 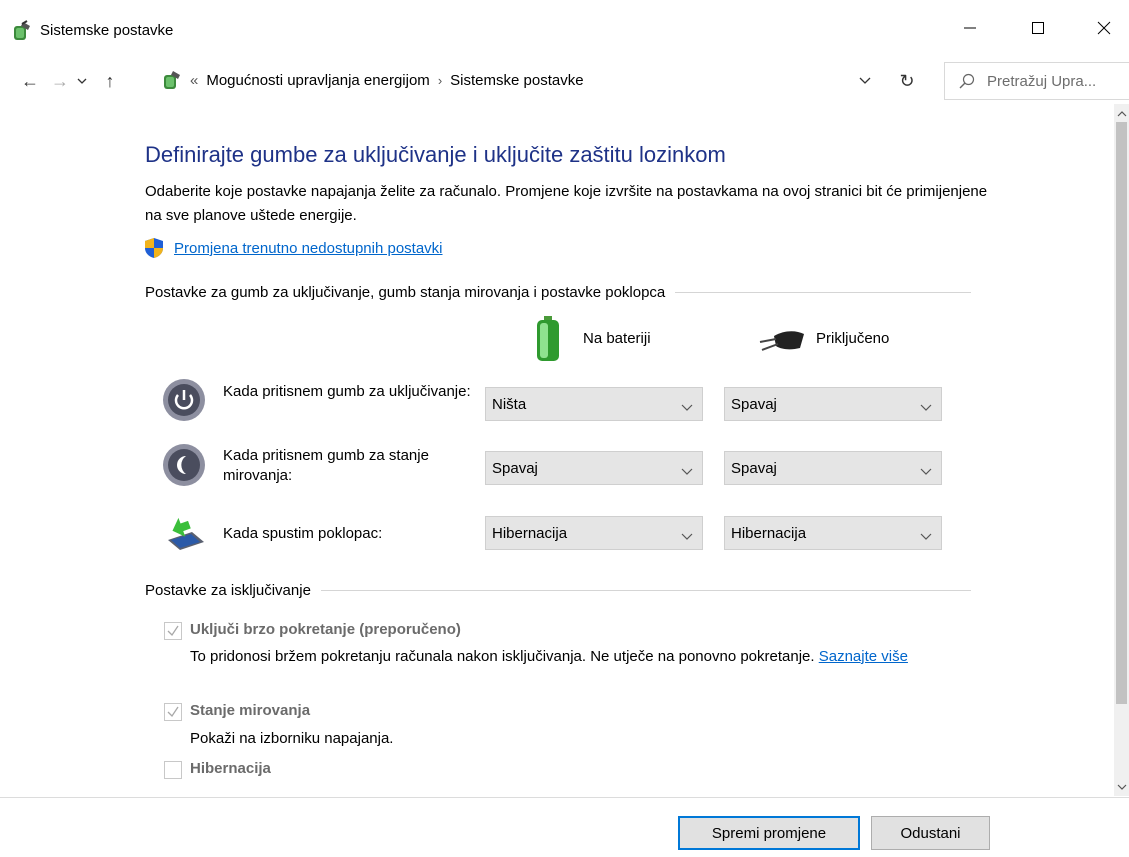 What do you see at coordinates (930, 833) in the screenshot?
I see `cancel-button: Odustani` at bounding box center [930, 833].